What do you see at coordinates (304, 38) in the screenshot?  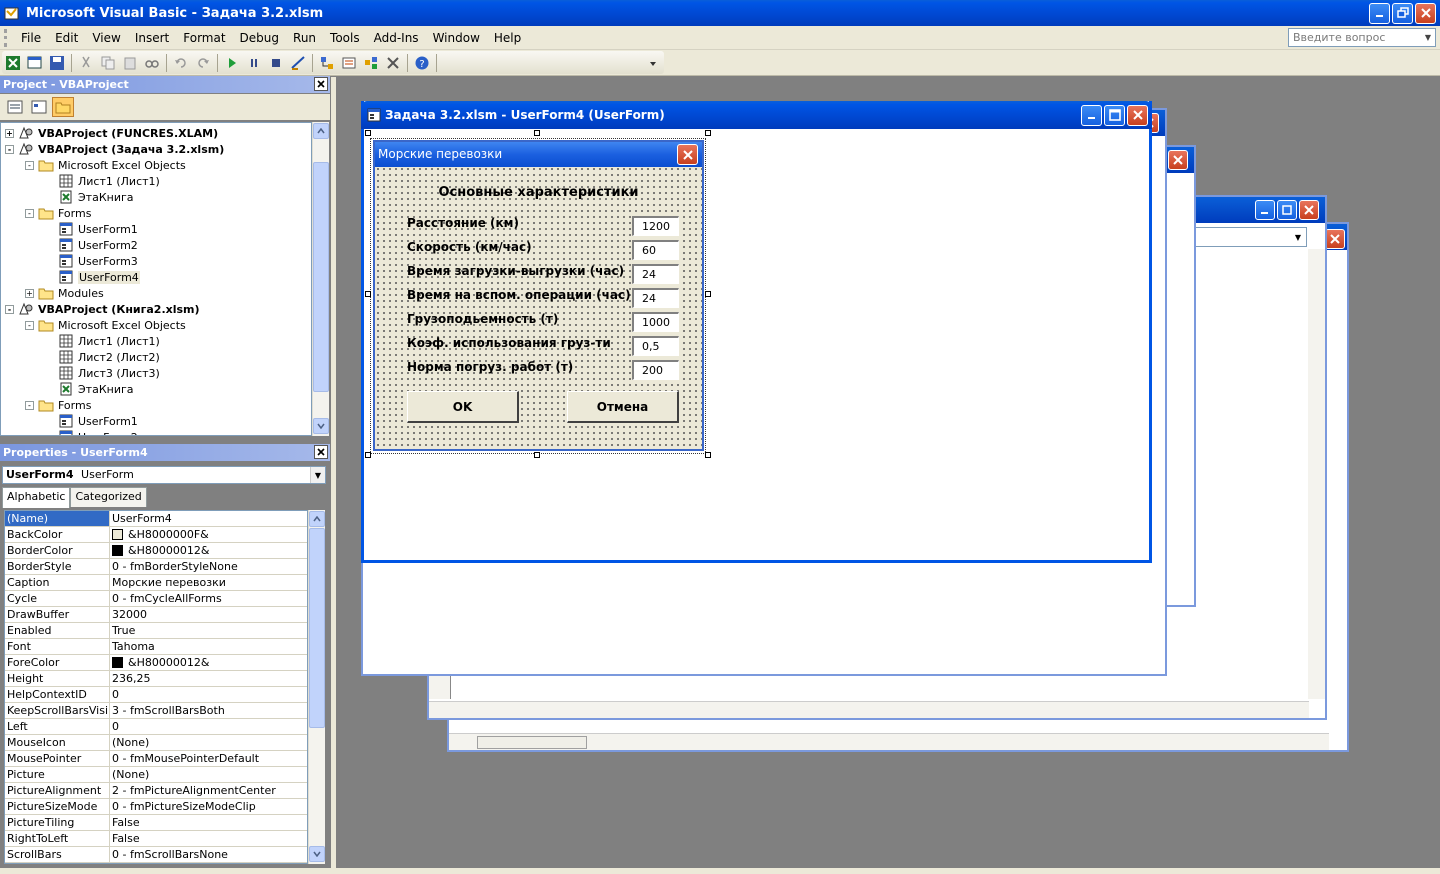 I see `menu-run: Run` at bounding box center [304, 38].